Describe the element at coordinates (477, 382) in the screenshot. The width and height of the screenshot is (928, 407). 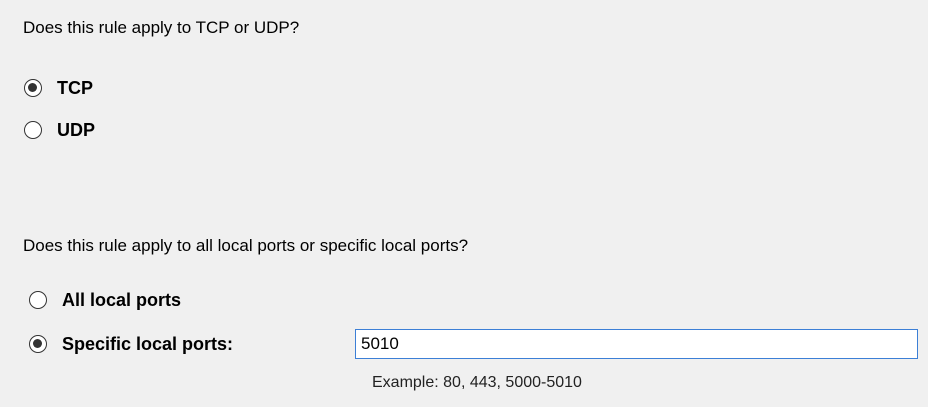
I see `ports-example-hint: Example: 80, 443, 5000-5010` at that location.